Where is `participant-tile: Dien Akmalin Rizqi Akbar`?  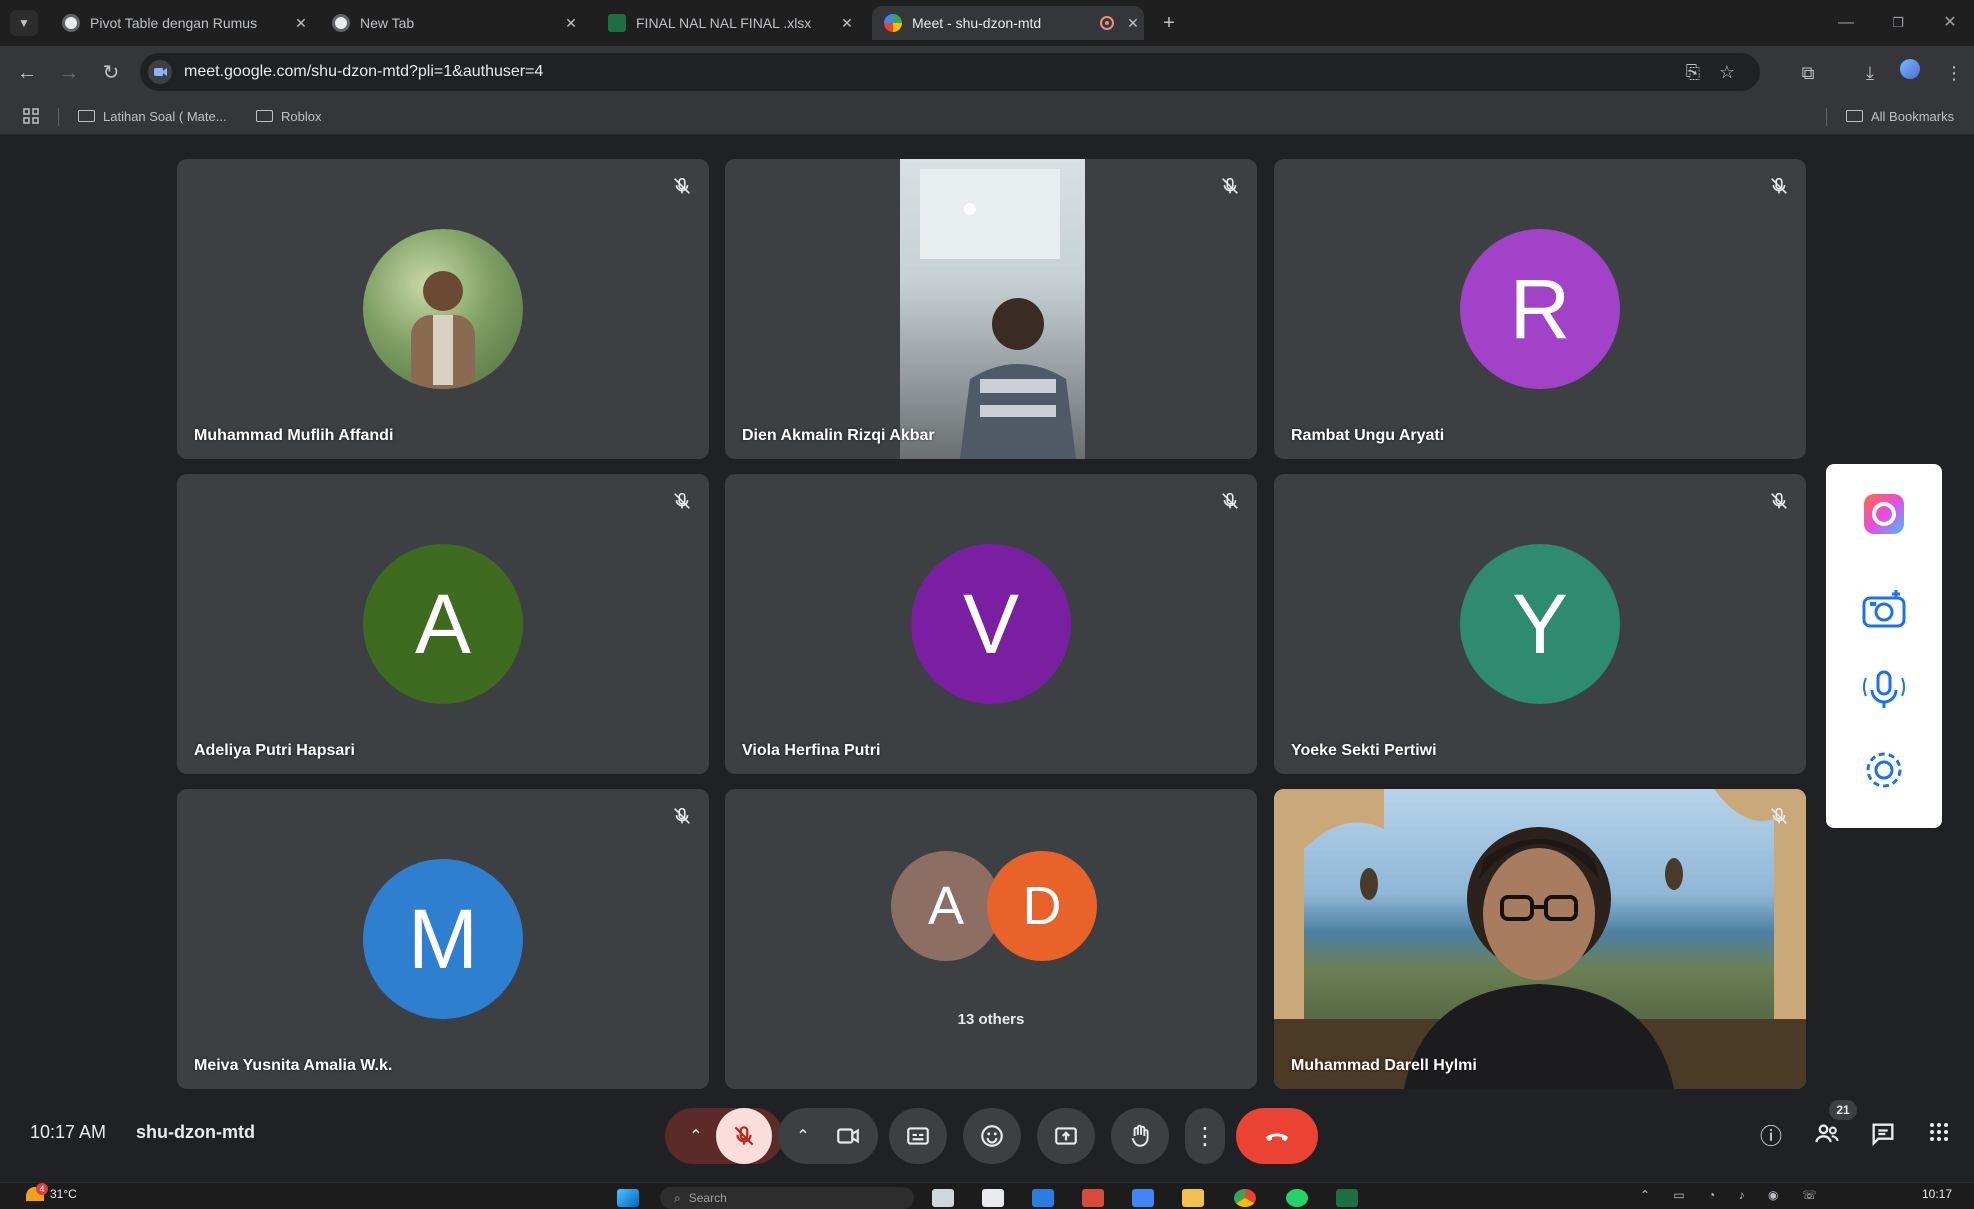 participant-tile: Dien Akmalin Rizqi Akbar is located at coordinates (991, 309).